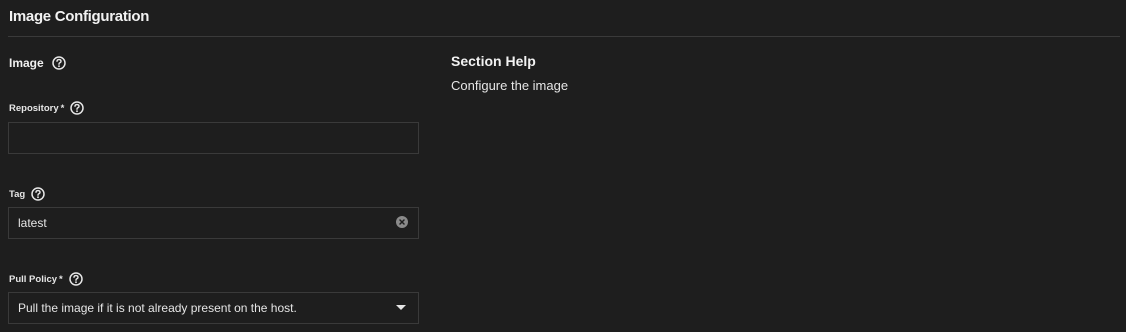  I want to click on pull-policy-label: Pull Policy, so click(33, 279).